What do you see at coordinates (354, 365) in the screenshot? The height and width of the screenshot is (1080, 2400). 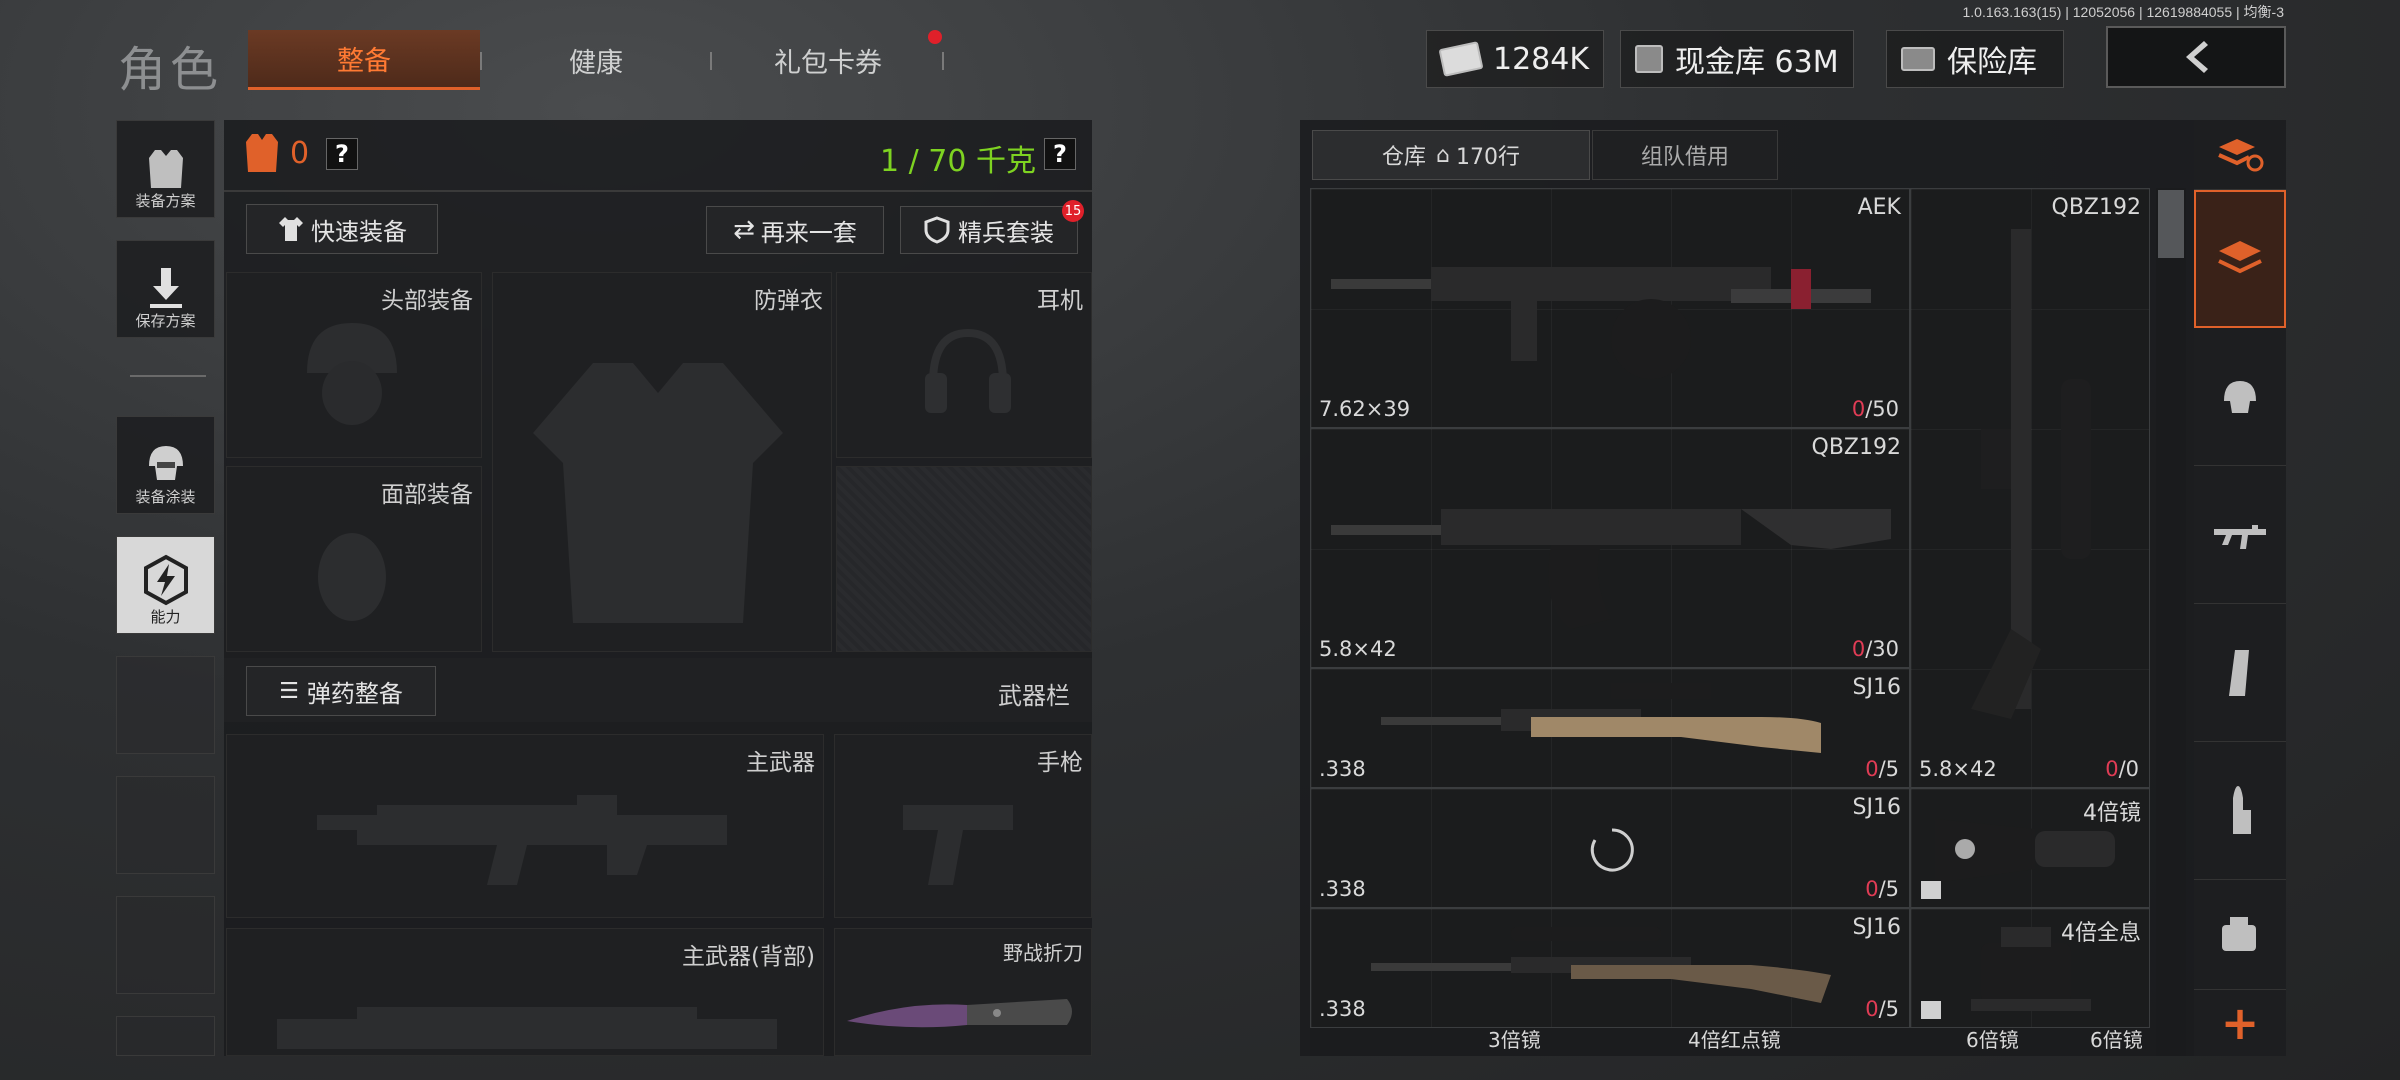 I see `head-slot: 头部装备` at bounding box center [354, 365].